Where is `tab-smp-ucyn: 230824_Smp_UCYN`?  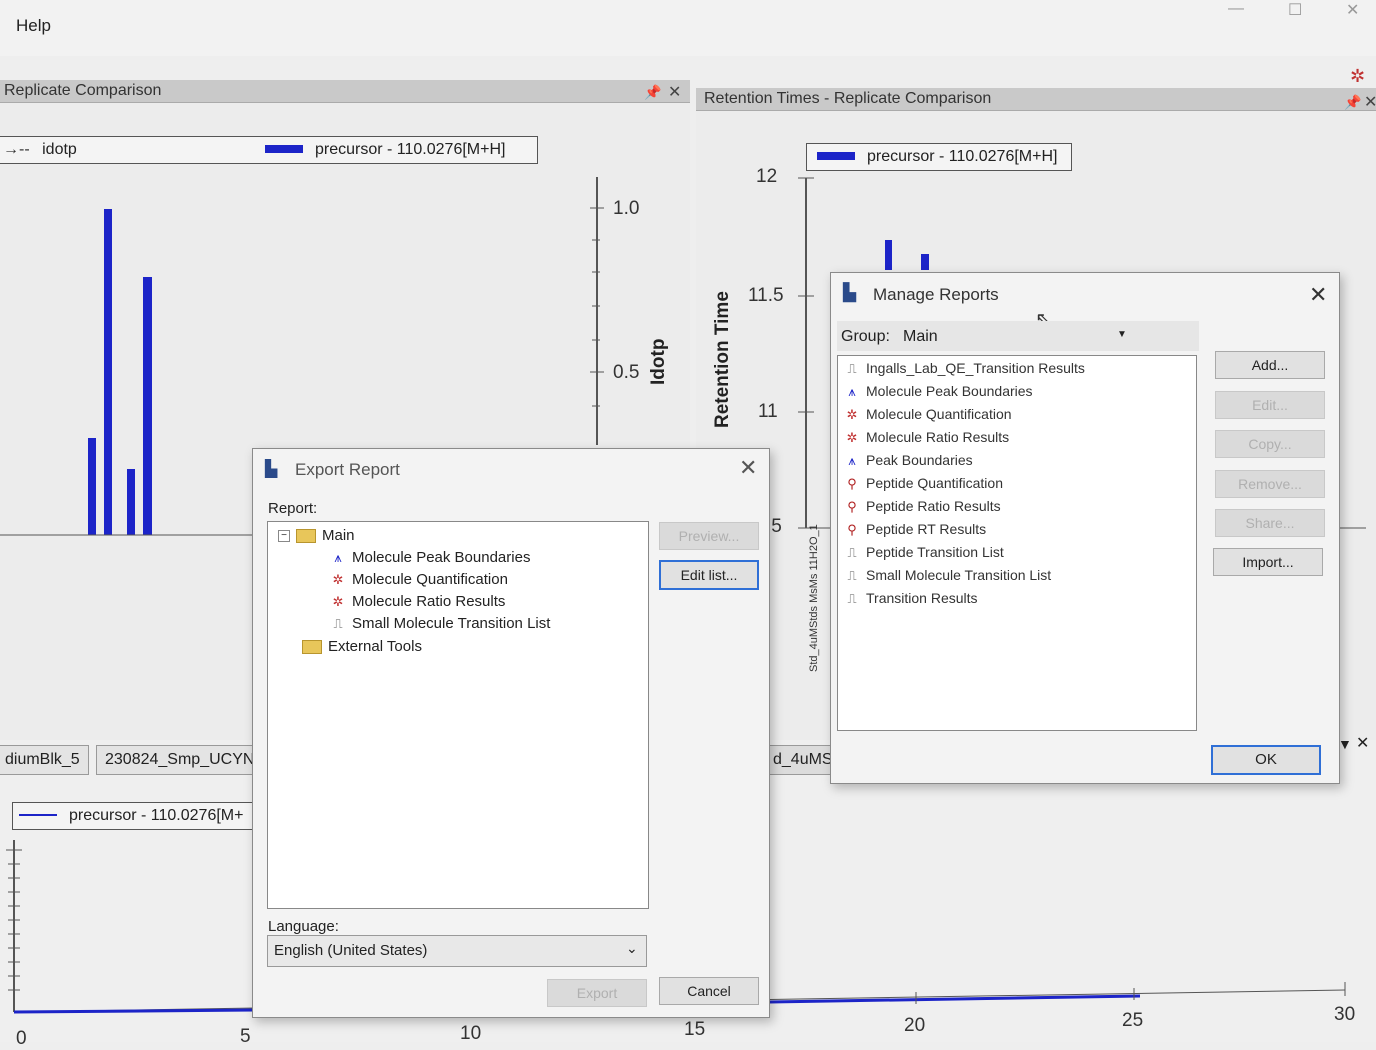
tab-smp-ucyn: 230824_Smp_UCYN is located at coordinates (180, 760).